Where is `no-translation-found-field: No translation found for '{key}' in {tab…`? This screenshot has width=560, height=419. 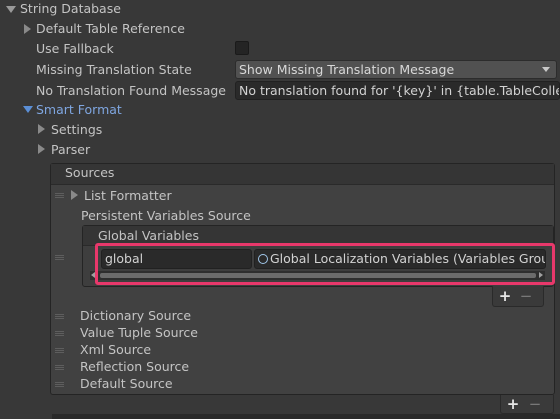
no-translation-found-field: No translation found for '{key}' in {tab… is located at coordinates (397, 90).